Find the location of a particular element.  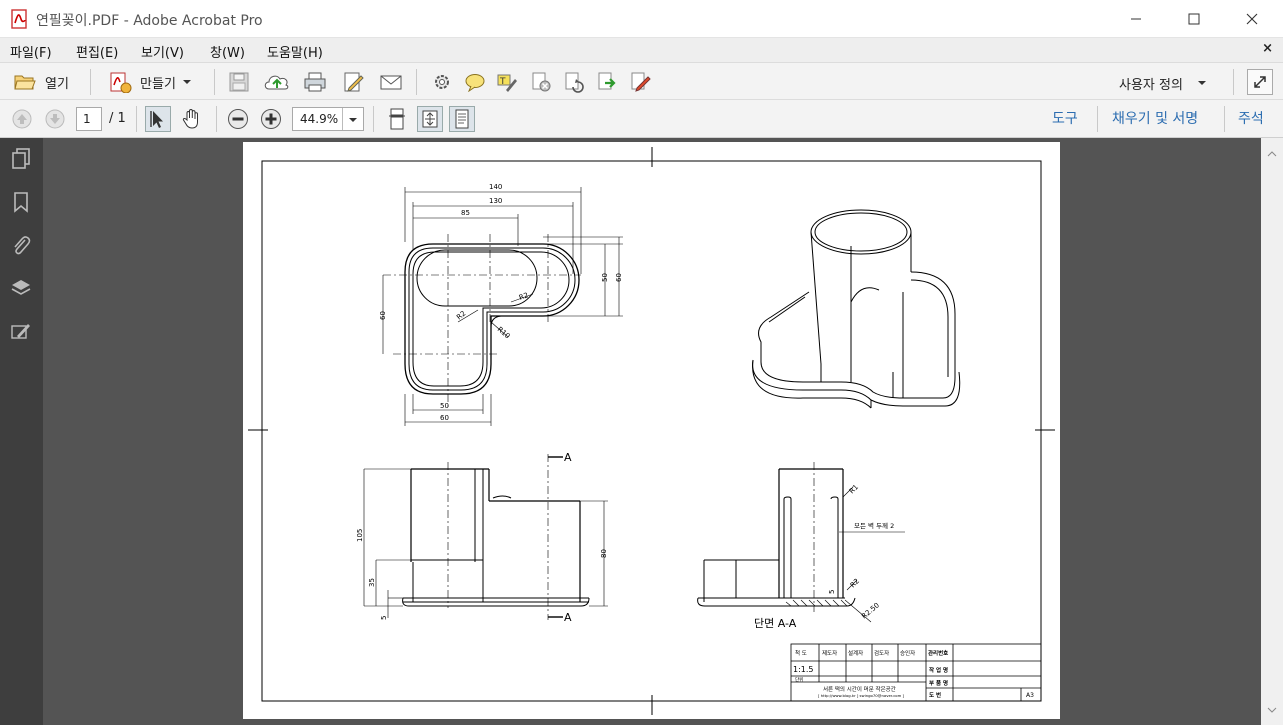

delete-pages-icon is located at coordinates (541, 82).